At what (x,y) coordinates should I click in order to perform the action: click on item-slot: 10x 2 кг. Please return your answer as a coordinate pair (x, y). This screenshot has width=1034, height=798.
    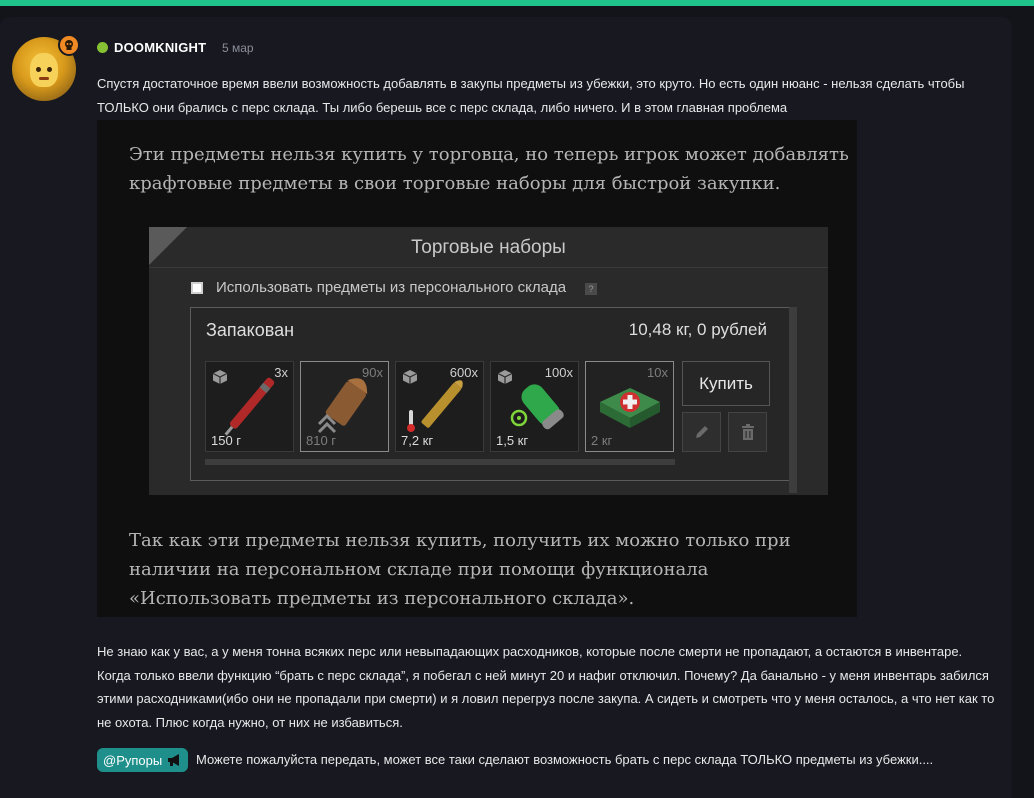
    Looking at the image, I should click on (629, 406).